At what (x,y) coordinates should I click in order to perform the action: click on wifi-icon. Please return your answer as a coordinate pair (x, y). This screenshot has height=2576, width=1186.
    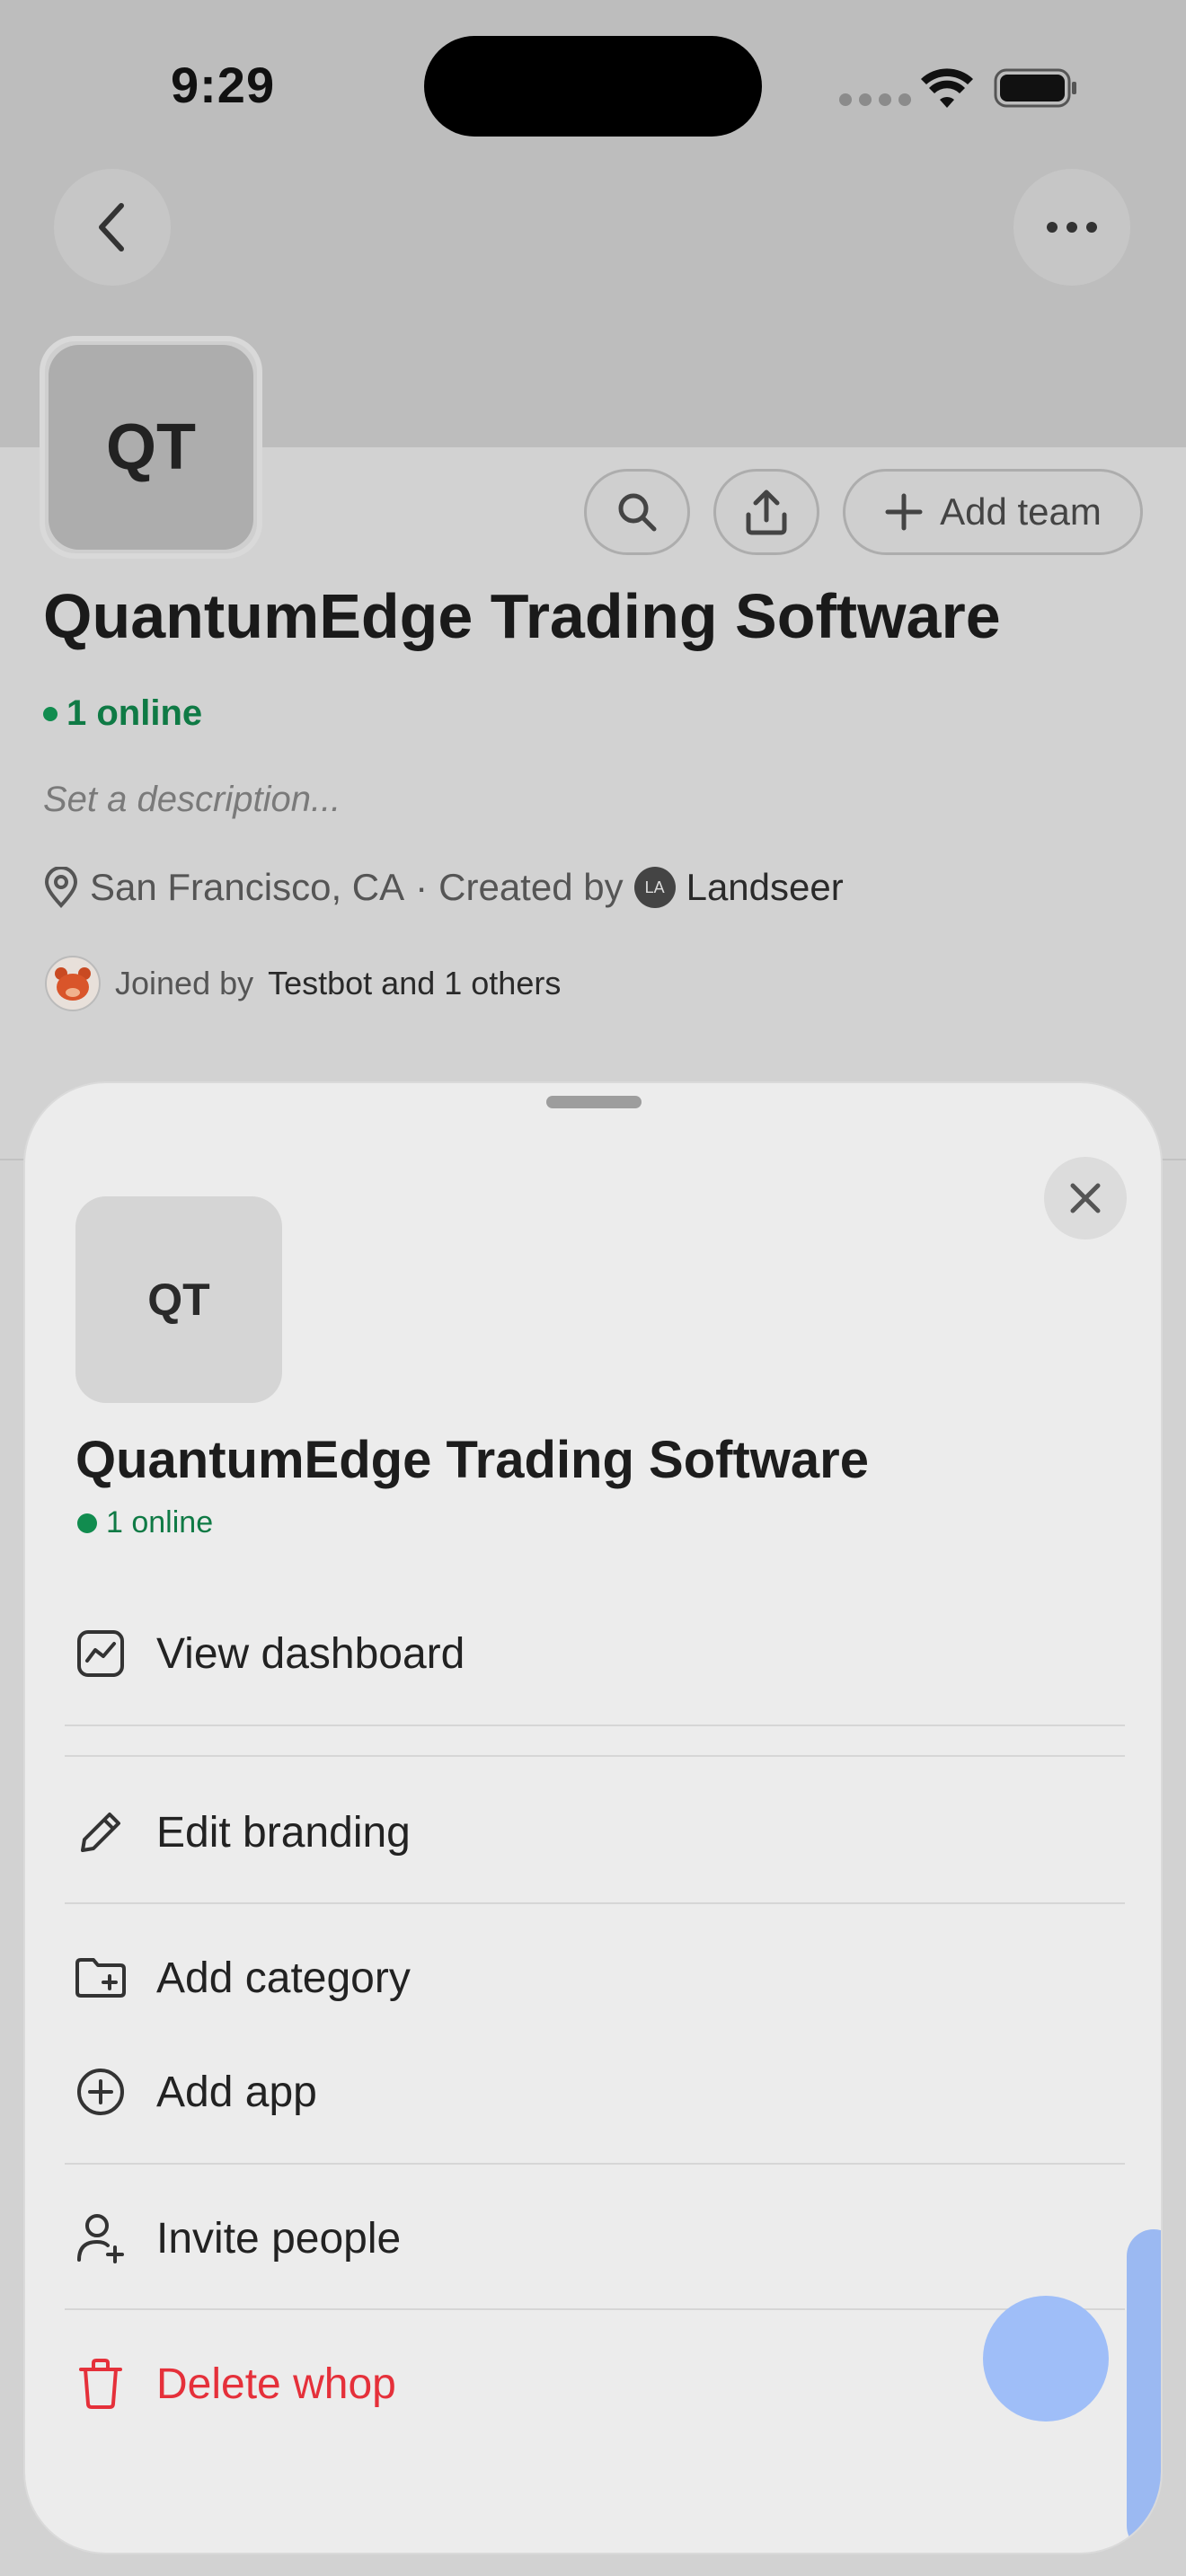
    Looking at the image, I should click on (947, 88).